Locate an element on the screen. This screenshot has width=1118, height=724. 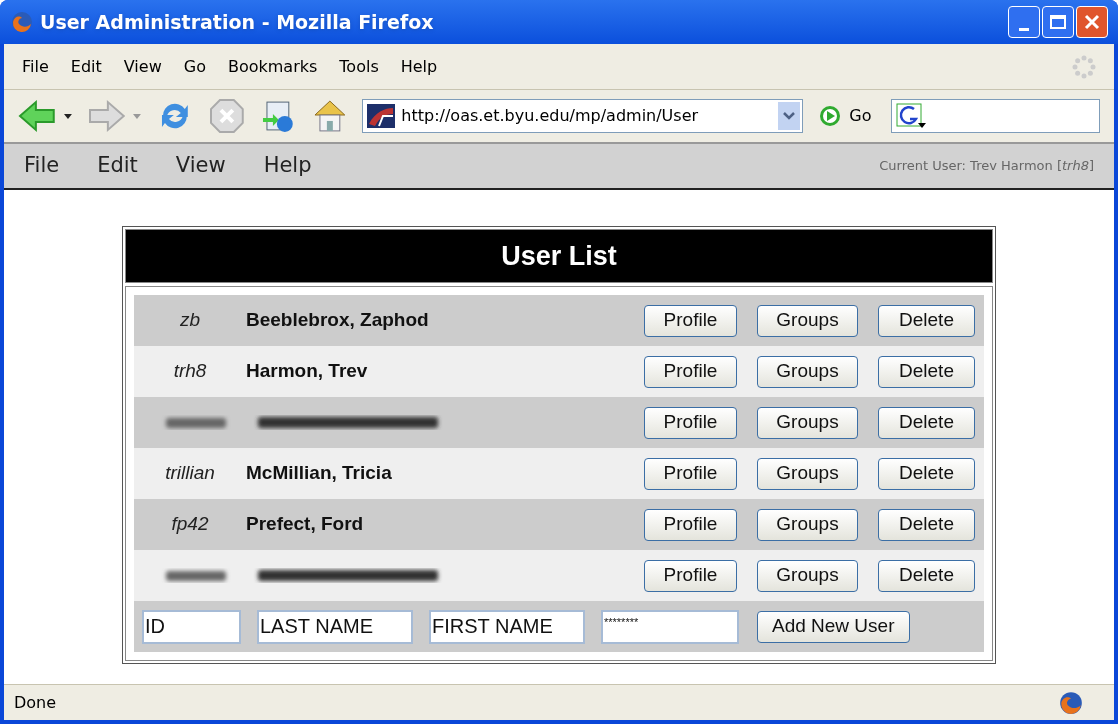
user-name: Prefect, Ford is located at coordinates (305, 524).